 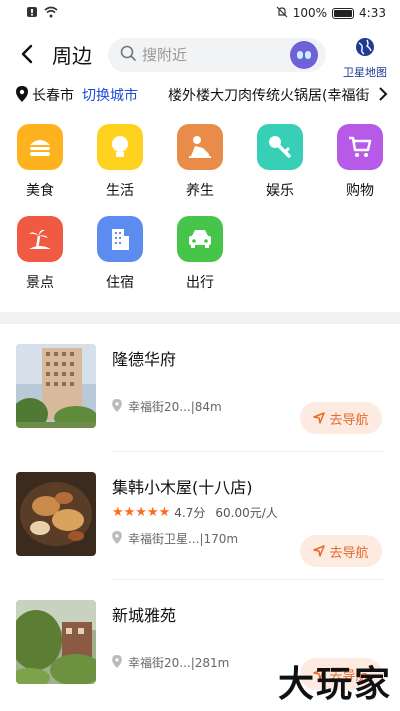 What do you see at coordinates (365, 58) in the screenshot?
I see `satellite-map-button: 卫星地图` at bounding box center [365, 58].